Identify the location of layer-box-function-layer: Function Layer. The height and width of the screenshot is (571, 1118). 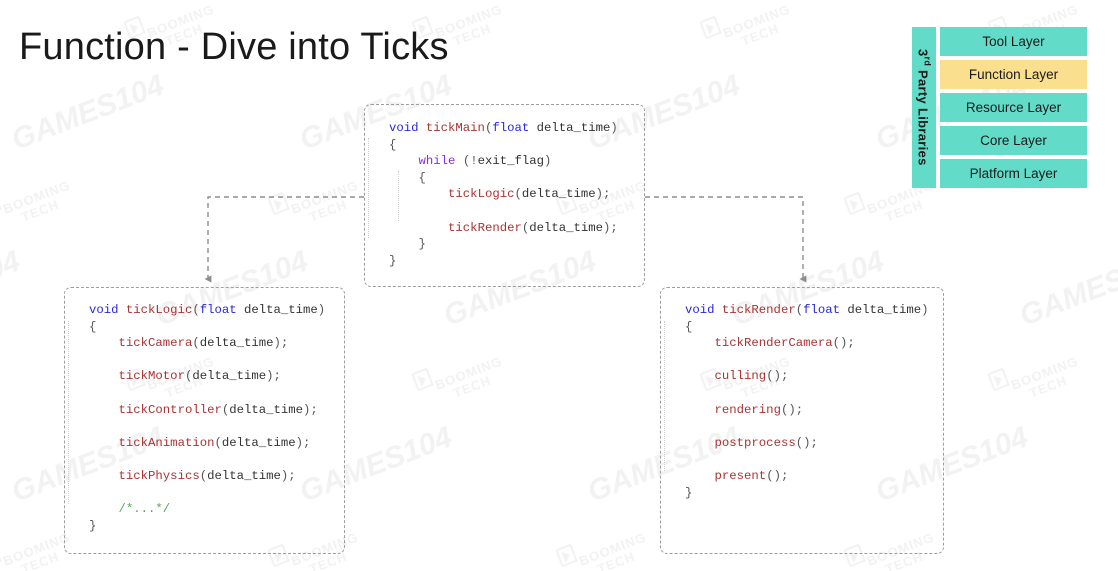
(1013, 74).